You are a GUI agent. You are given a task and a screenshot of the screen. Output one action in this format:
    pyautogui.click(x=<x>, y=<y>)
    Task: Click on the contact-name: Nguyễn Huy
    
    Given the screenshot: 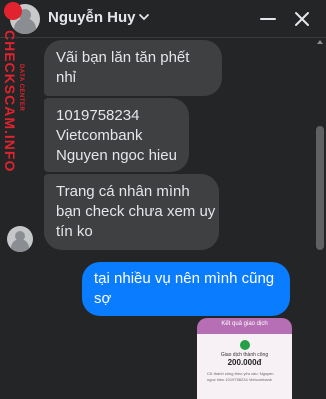 What is the action you would take?
    pyautogui.click(x=92, y=17)
    